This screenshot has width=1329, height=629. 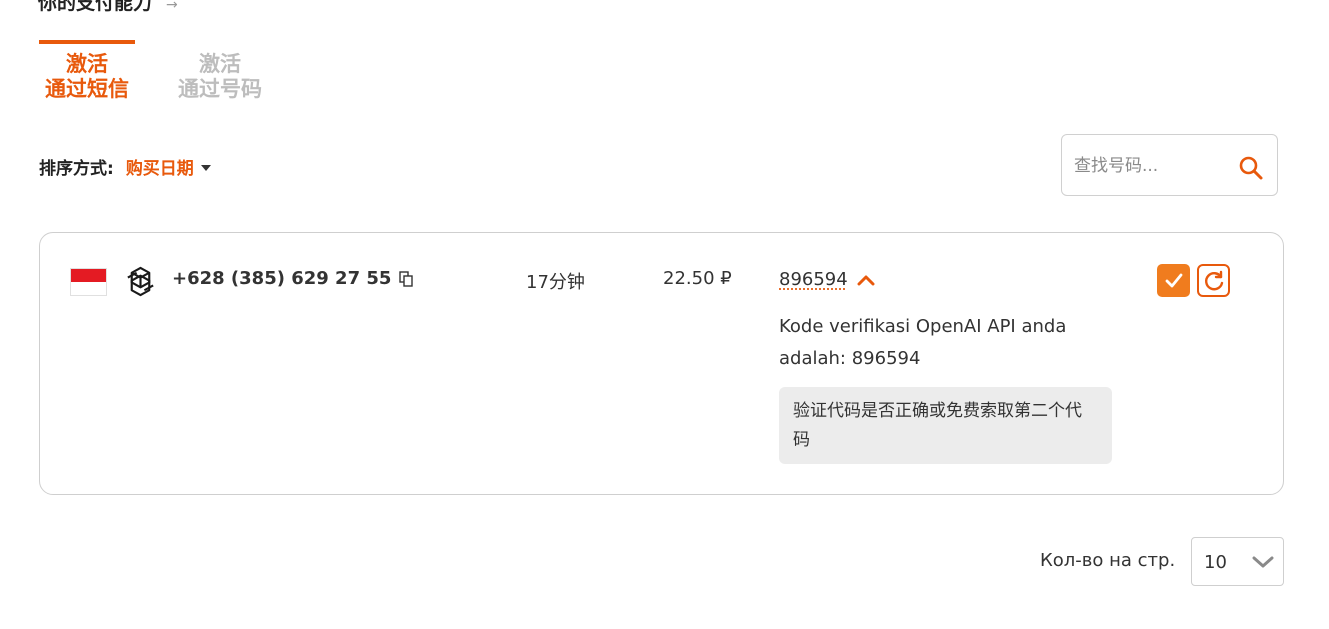 What do you see at coordinates (555, 282) in the screenshot?
I see `activation-duration: 17分钟` at bounding box center [555, 282].